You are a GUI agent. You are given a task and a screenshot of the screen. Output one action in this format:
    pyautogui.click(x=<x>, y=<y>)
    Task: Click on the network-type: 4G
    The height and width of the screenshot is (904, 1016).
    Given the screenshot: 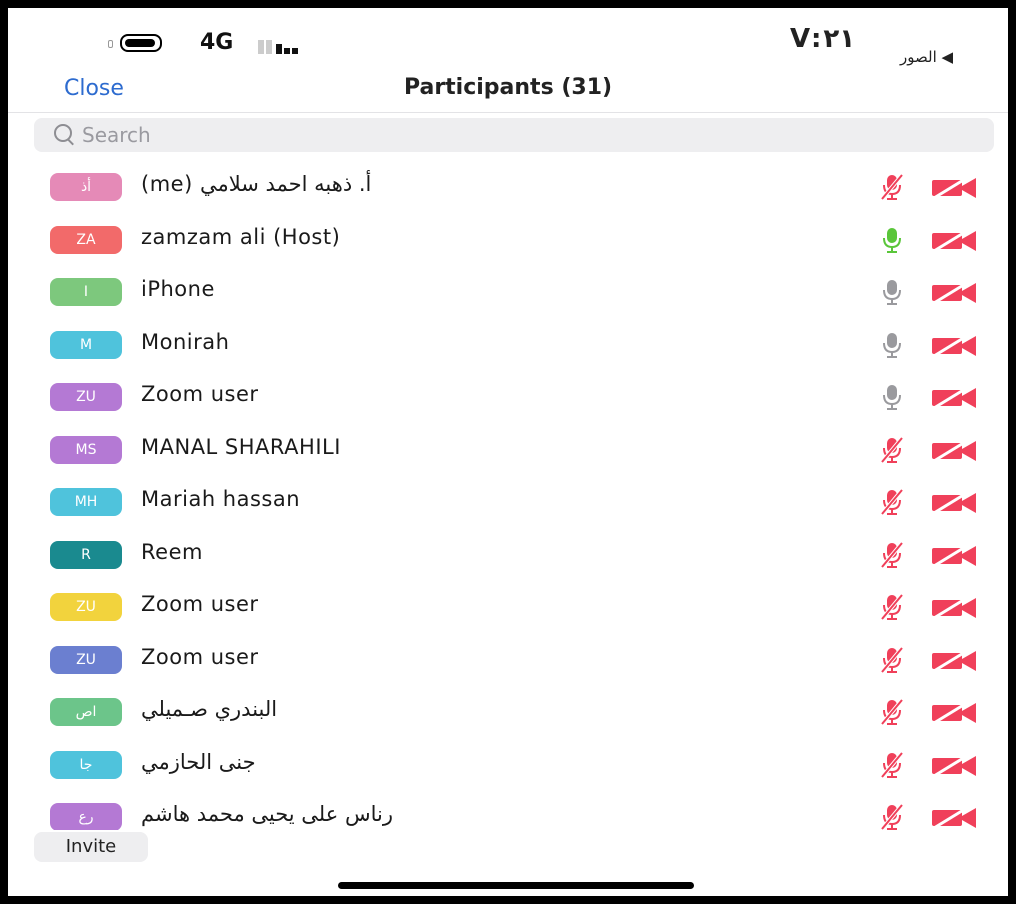 What is the action you would take?
    pyautogui.click(x=217, y=42)
    